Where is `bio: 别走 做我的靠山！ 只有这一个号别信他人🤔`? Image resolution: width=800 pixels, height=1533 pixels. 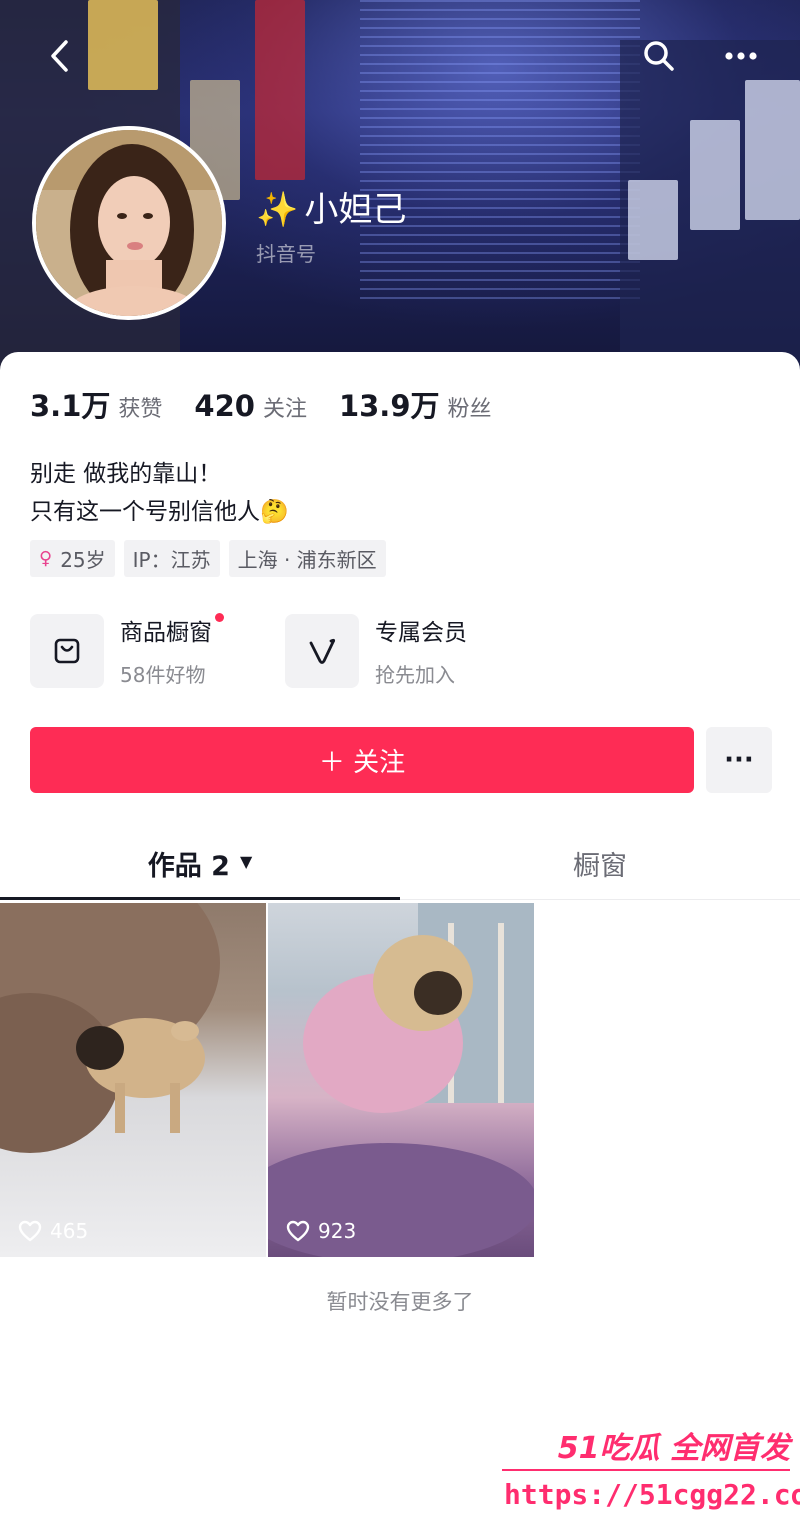 bio: 别走 做我的靠山！ 只有这一个号别信他人🤔 is located at coordinates (159, 493).